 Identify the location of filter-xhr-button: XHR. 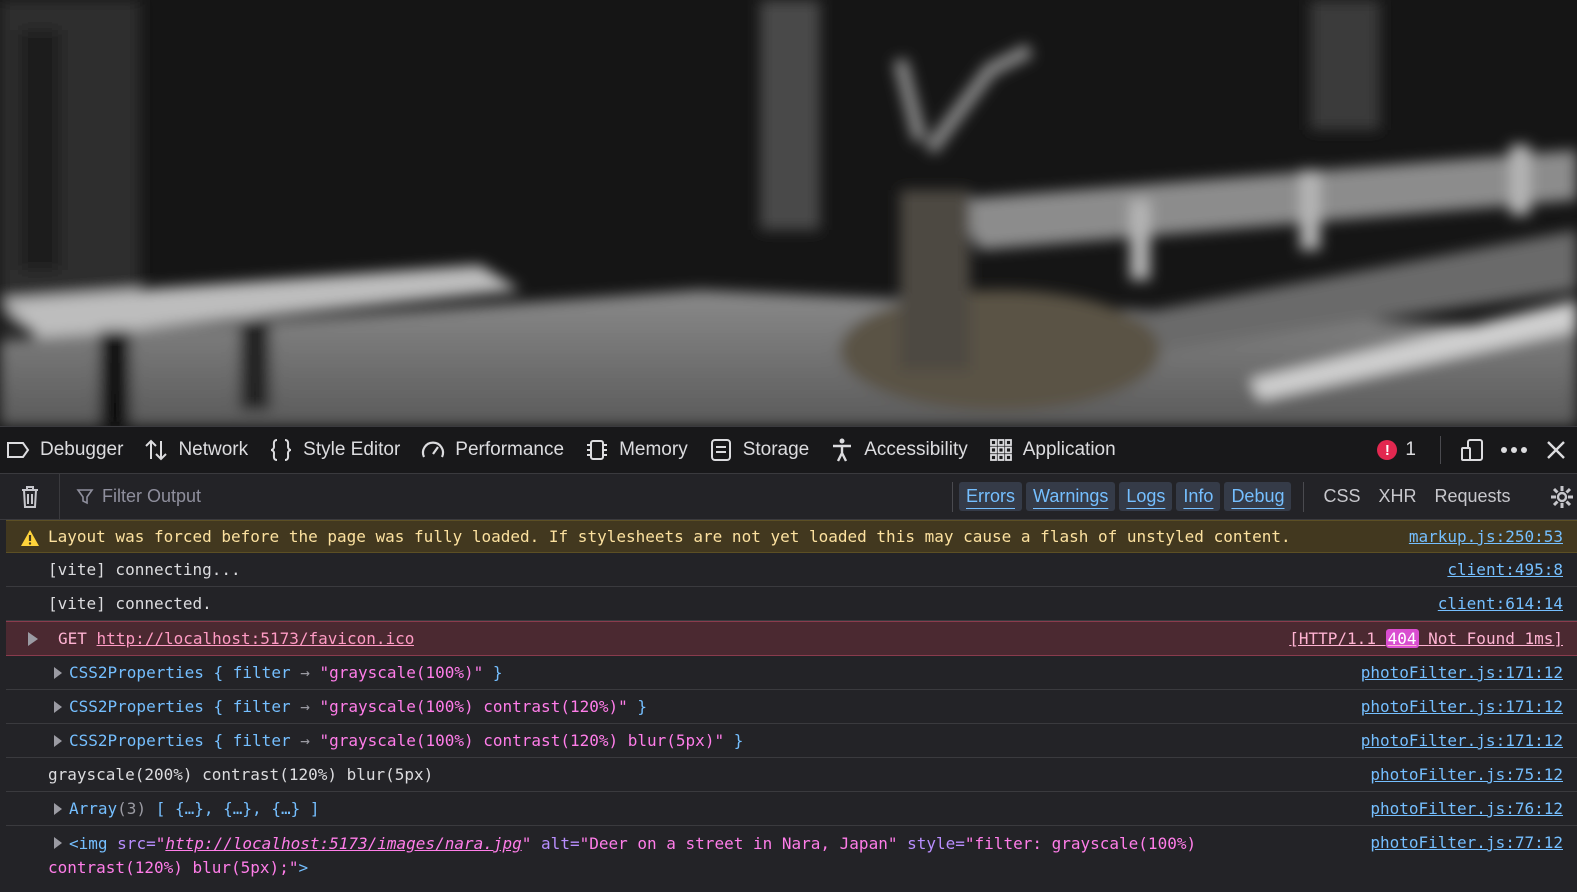
(1398, 496).